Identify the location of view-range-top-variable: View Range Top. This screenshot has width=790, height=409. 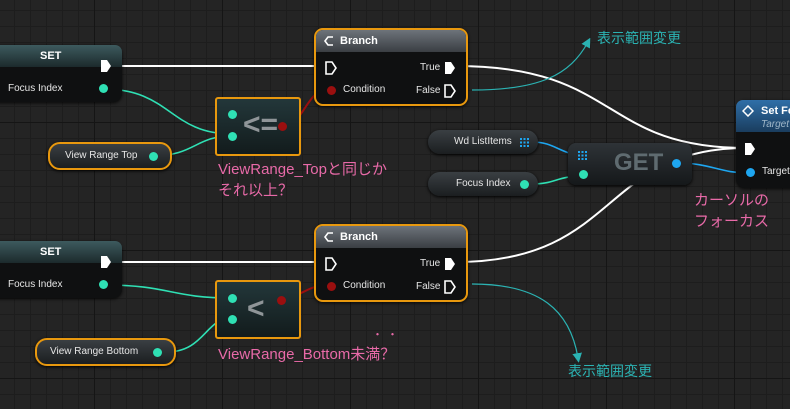
(110, 156).